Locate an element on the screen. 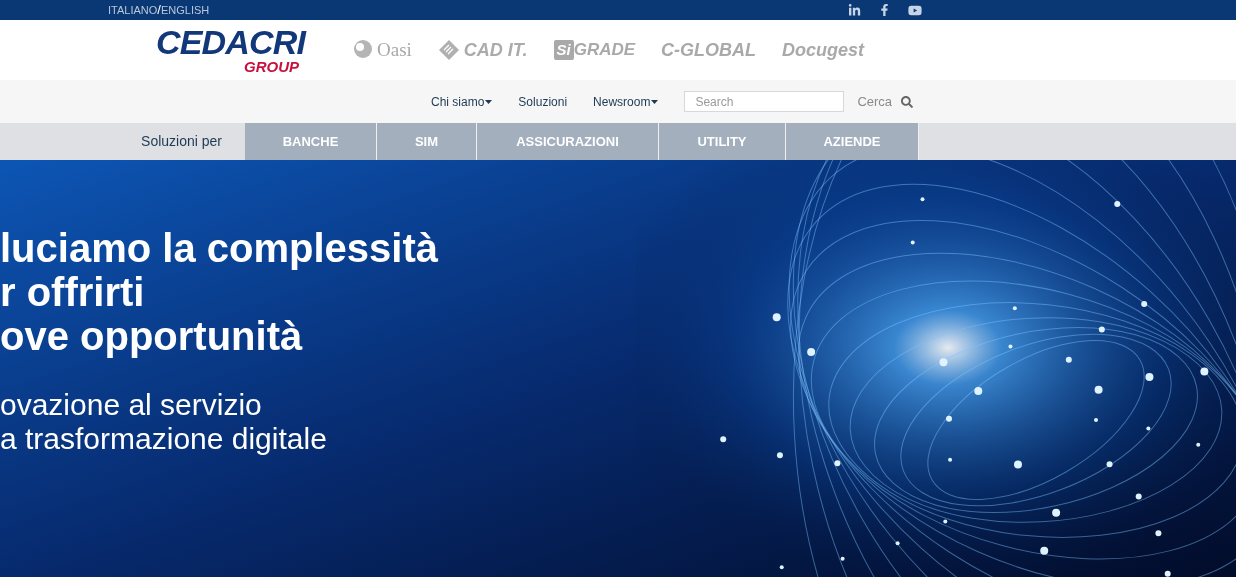  partner-logo: C-GLOBAL is located at coordinates (709, 50).